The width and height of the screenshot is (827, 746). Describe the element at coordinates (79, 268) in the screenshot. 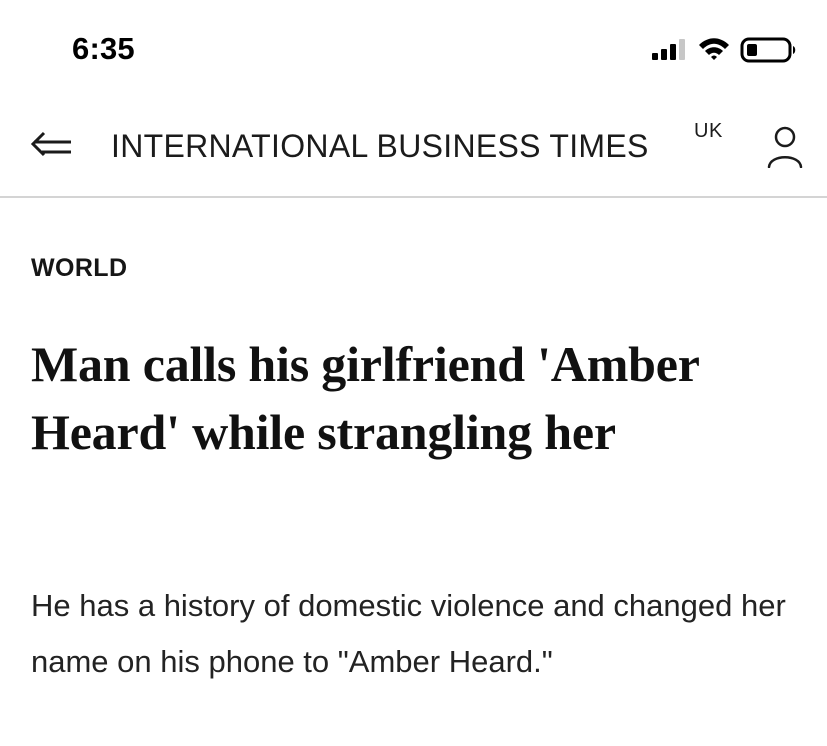

I see `section-label: WORLD` at that location.